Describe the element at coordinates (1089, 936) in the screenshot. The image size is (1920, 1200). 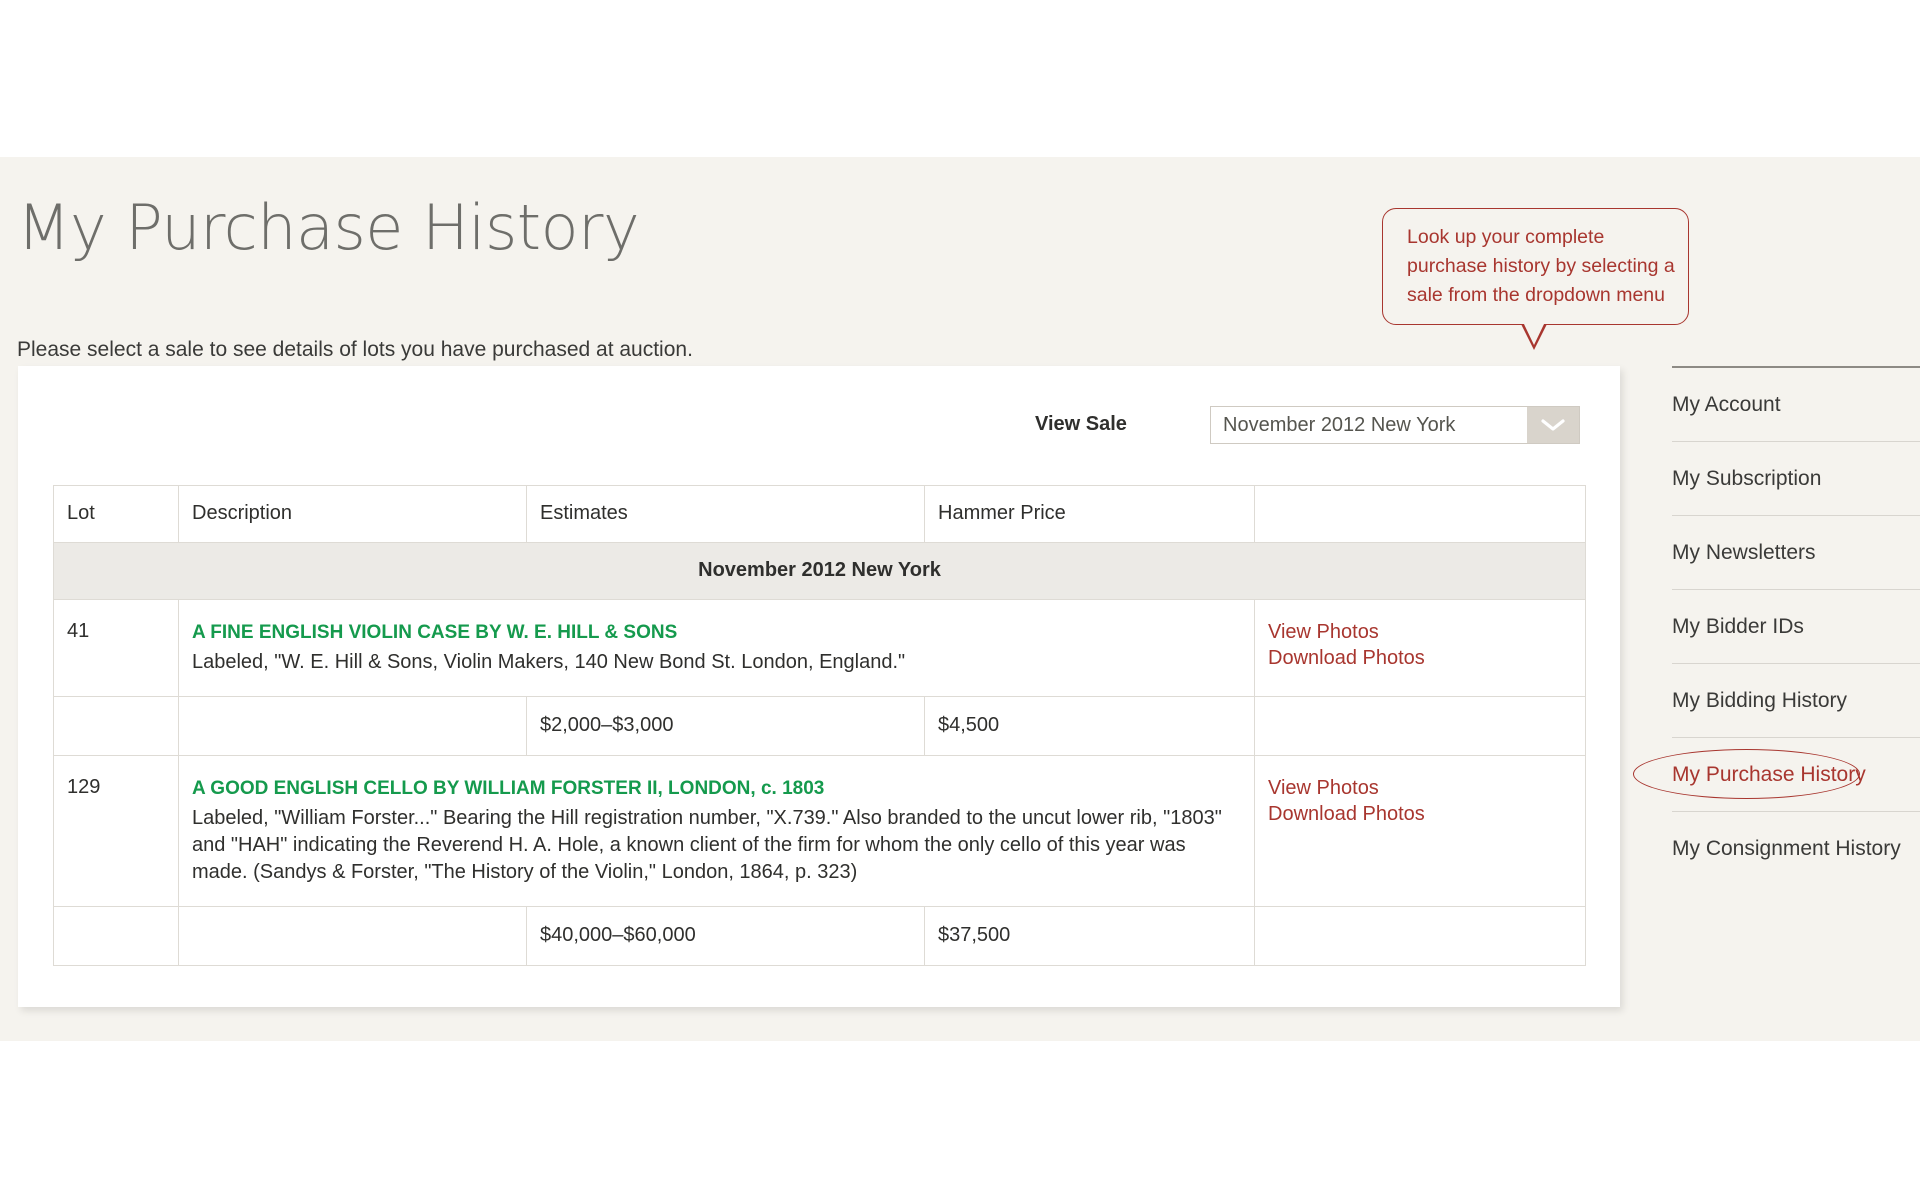
I see `lot-hammer-price: $37,500` at that location.